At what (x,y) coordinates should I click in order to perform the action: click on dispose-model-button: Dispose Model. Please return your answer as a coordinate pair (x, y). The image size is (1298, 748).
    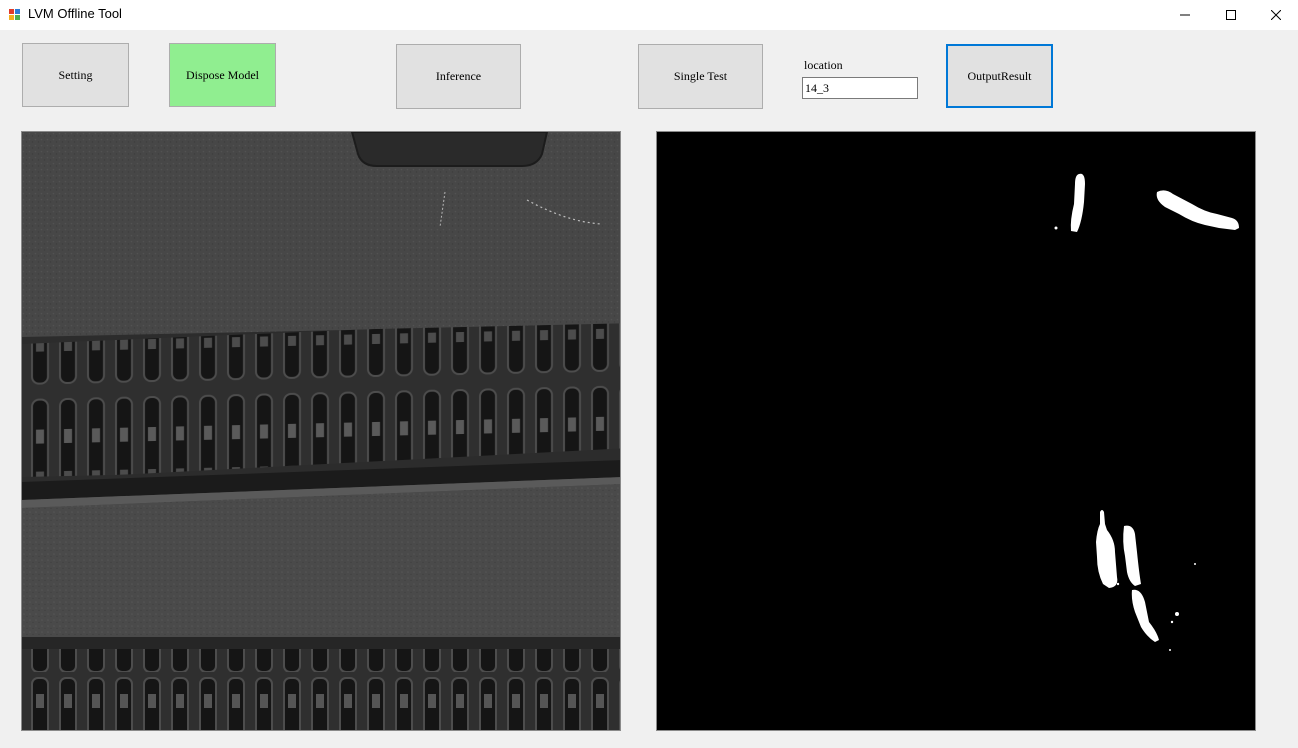
    Looking at the image, I should click on (222, 75).